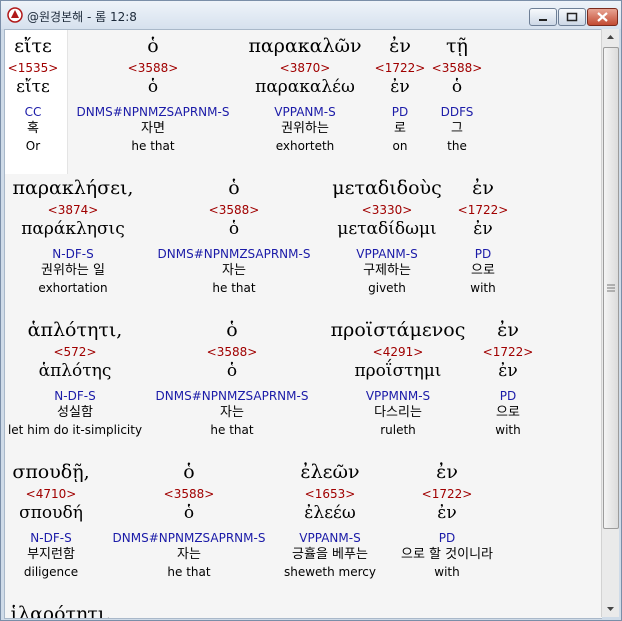  I want to click on greek-word: ἁπλότητι,, so click(75, 330).